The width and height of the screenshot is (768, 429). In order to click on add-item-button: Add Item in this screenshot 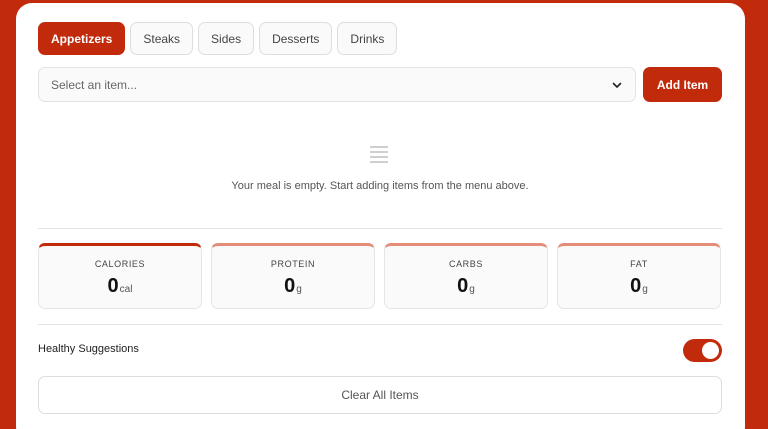, I will do `click(682, 84)`.